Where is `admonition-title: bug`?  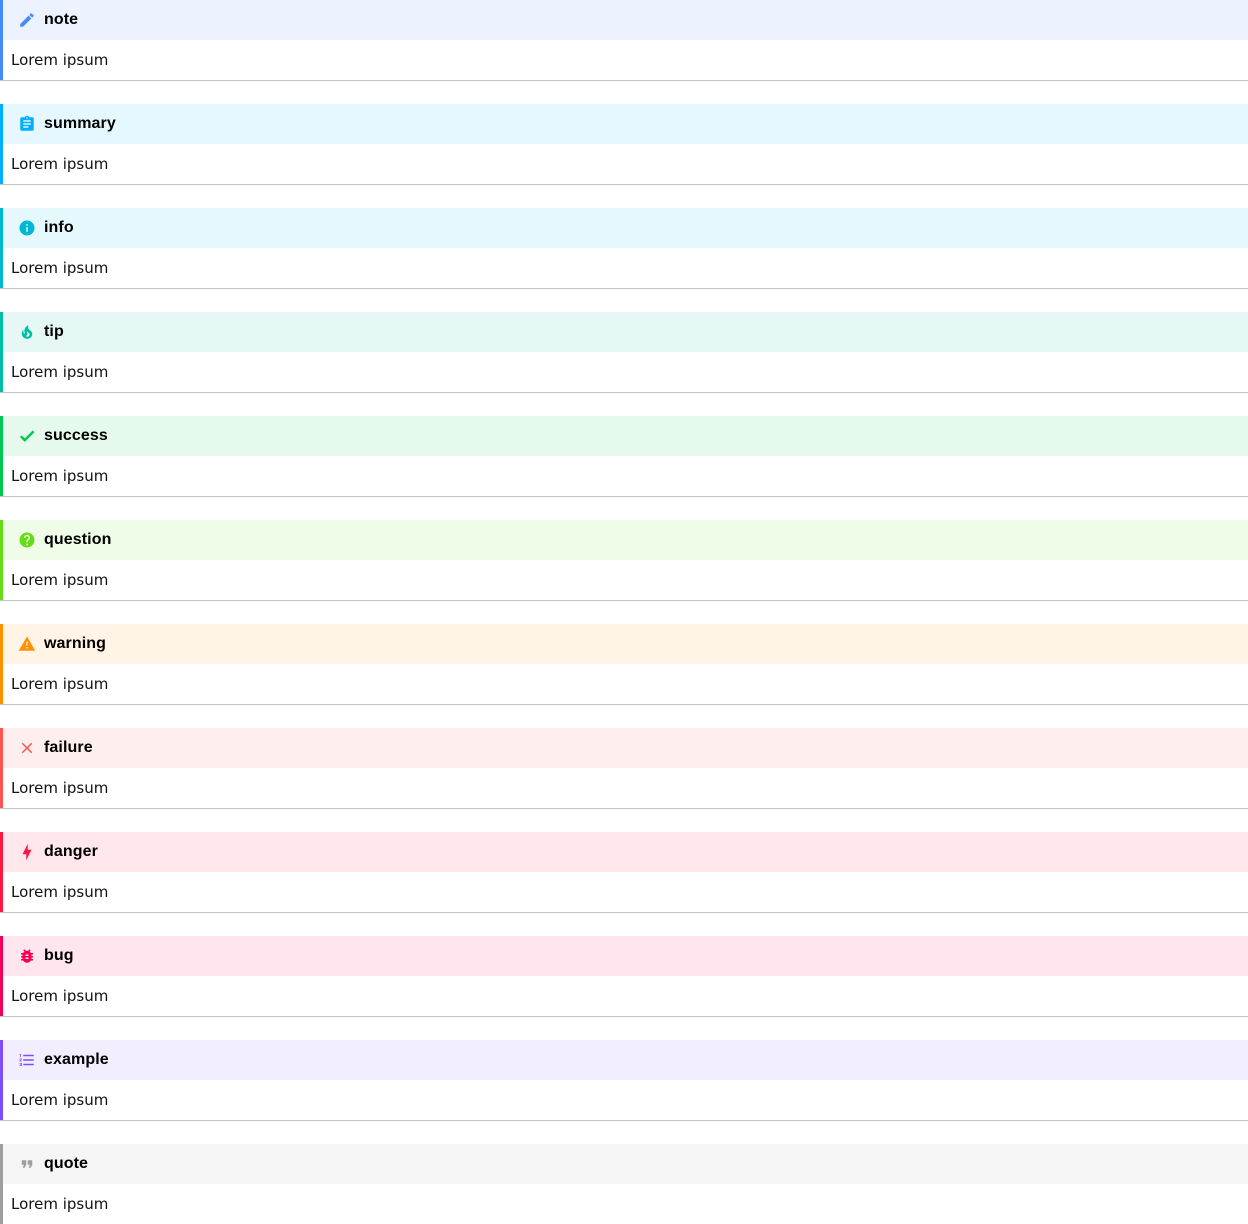 admonition-title: bug is located at coordinates (625, 956).